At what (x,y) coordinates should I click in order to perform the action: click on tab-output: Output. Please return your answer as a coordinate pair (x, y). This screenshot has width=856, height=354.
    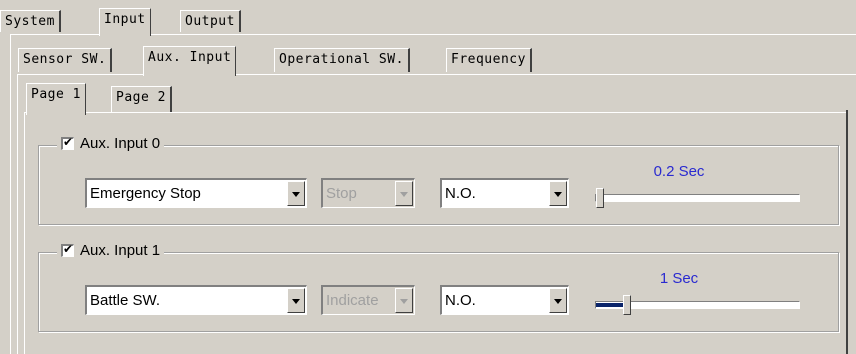
    Looking at the image, I should click on (210, 21).